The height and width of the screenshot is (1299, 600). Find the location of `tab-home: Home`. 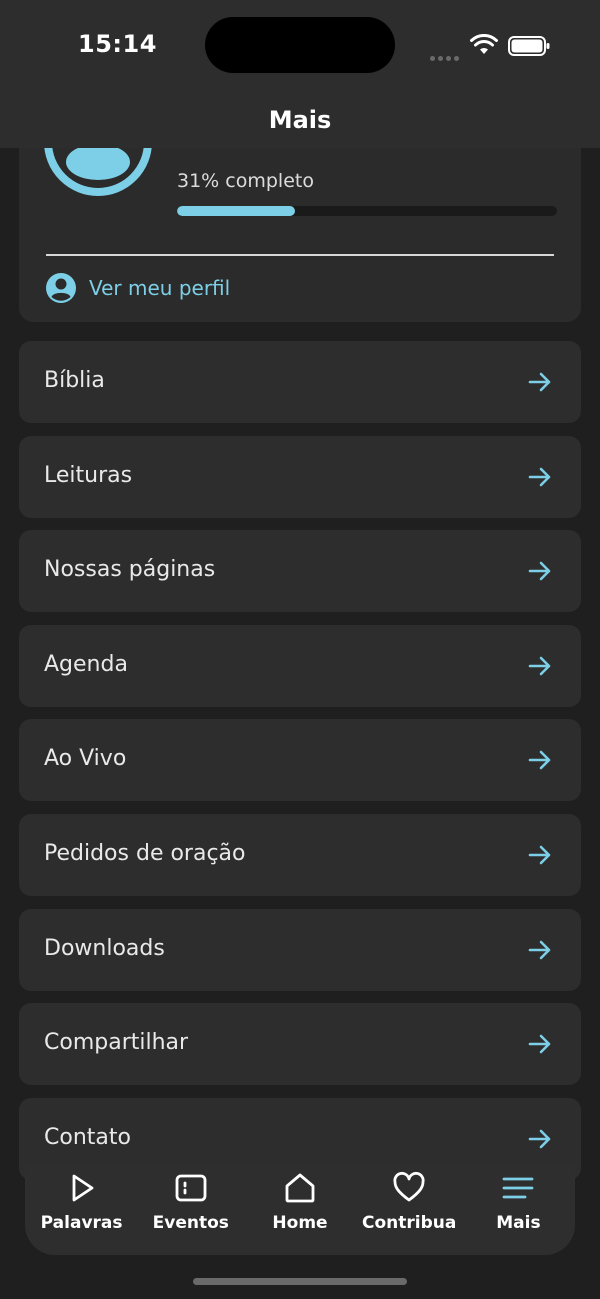

tab-home: Home is located at coordinates (299, 1209).